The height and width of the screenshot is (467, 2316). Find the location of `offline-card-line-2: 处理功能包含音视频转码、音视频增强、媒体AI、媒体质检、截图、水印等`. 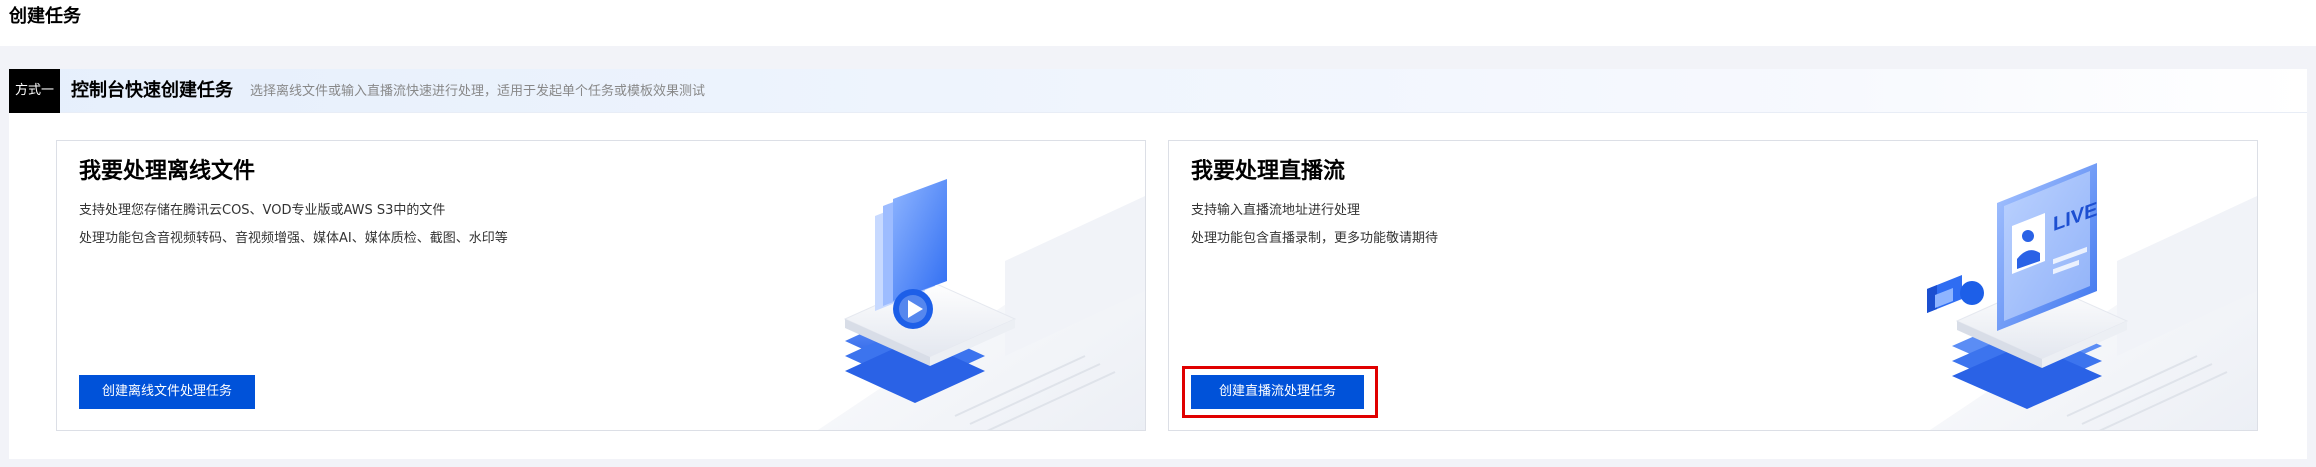

offline-card-line-2: 处理功能包含音视频转码、音视频增强、媒体AI、媒体质检、截图、水印等 is located at coordinates (293, 238).